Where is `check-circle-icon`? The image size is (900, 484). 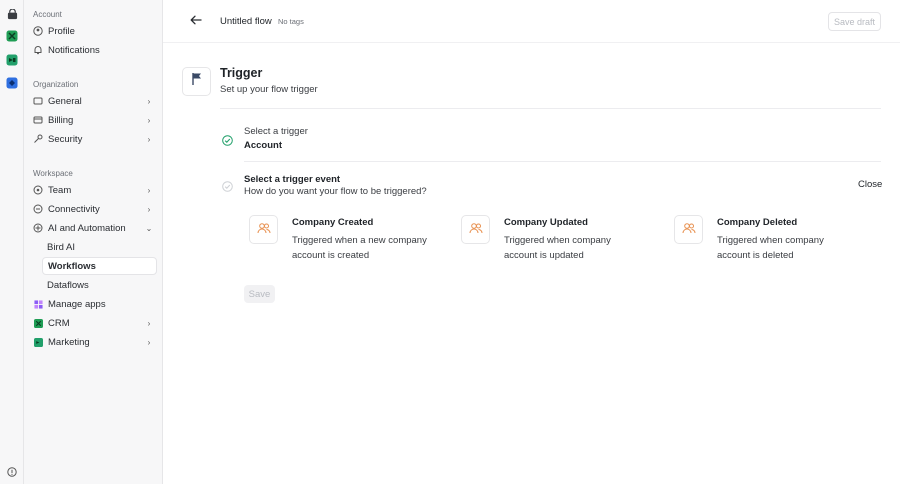
check-circle-icon is located at coordinates (227, 139).